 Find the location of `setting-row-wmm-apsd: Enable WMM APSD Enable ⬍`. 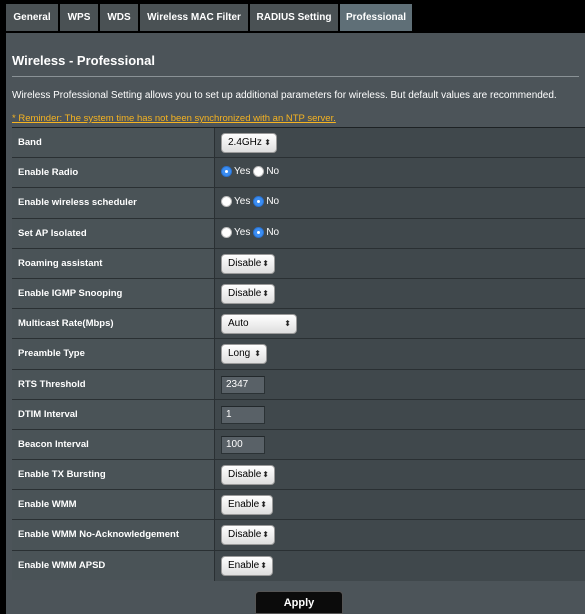

setting-row-wmm-apsd: Enable WMM APSD Enable ⬍ is located at coordinates (298, 565).